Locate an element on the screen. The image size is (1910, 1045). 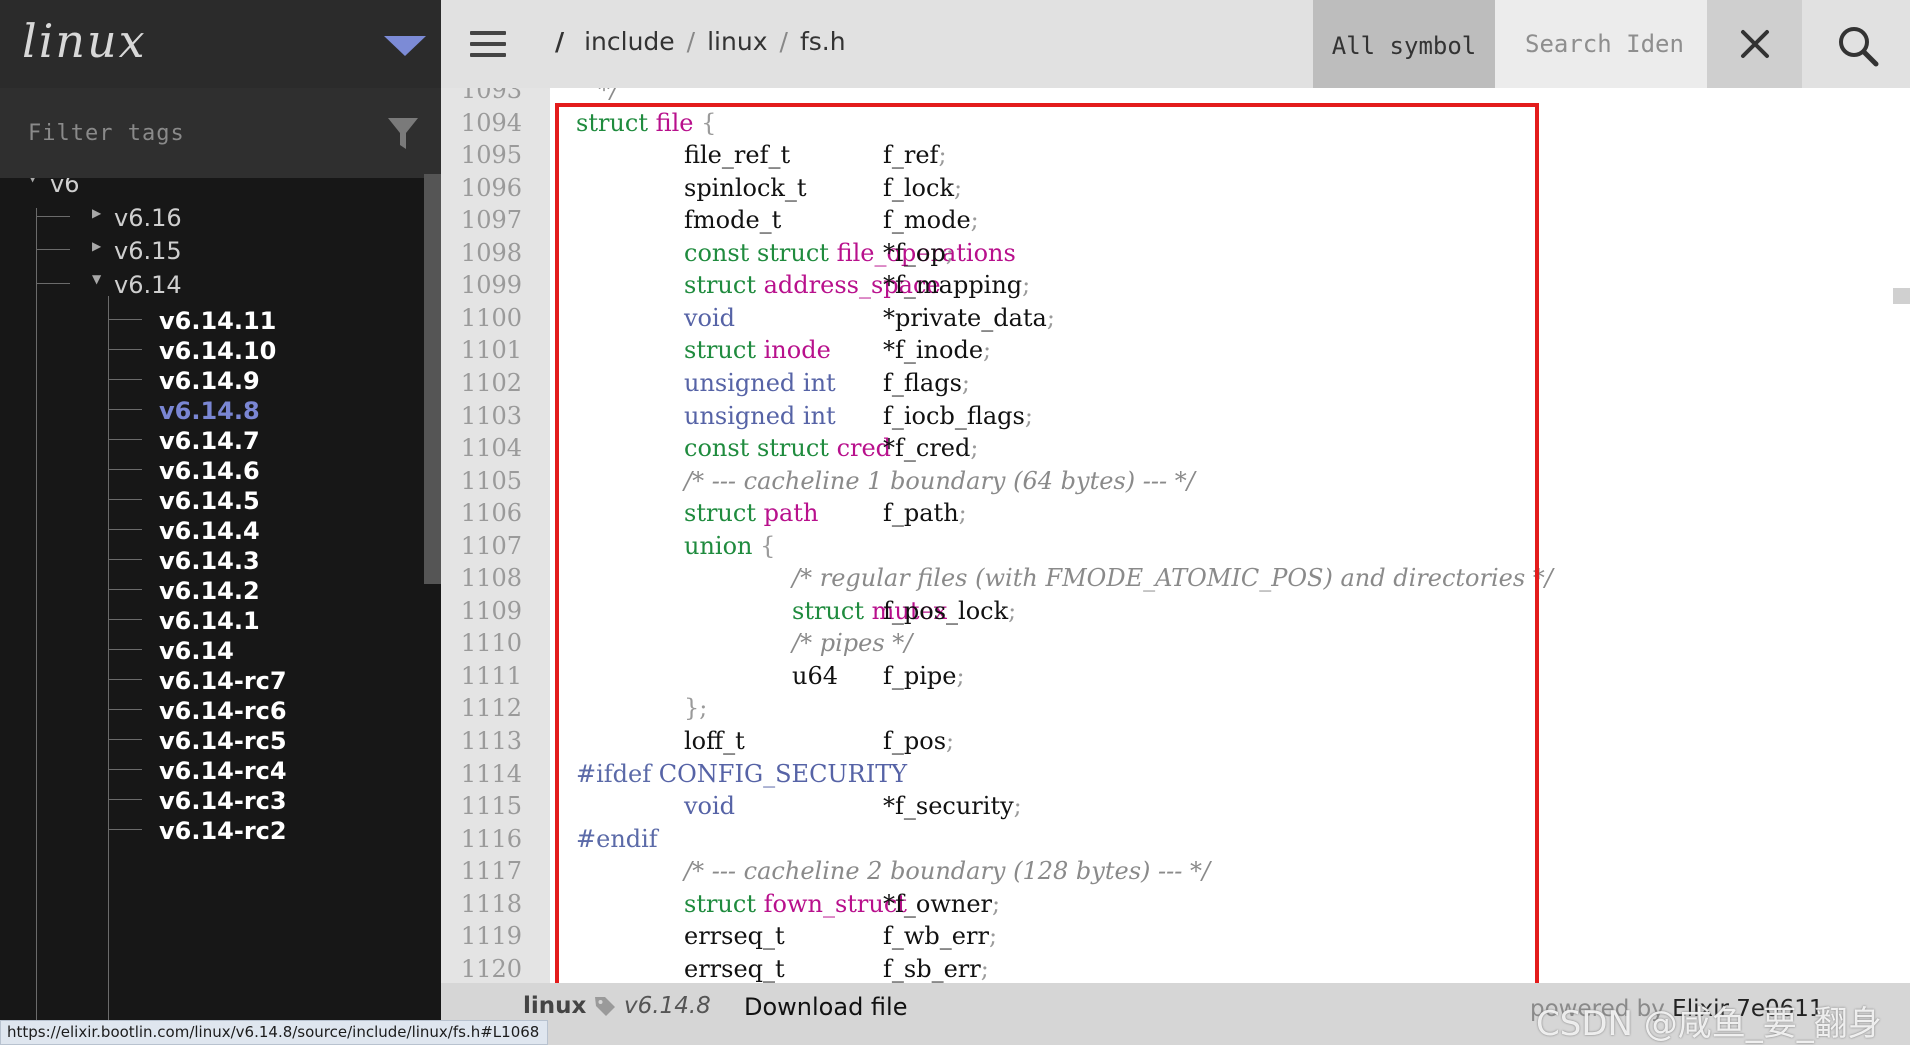
code-line: 1100 void *private_data; is located at coordinates (1167, 318).